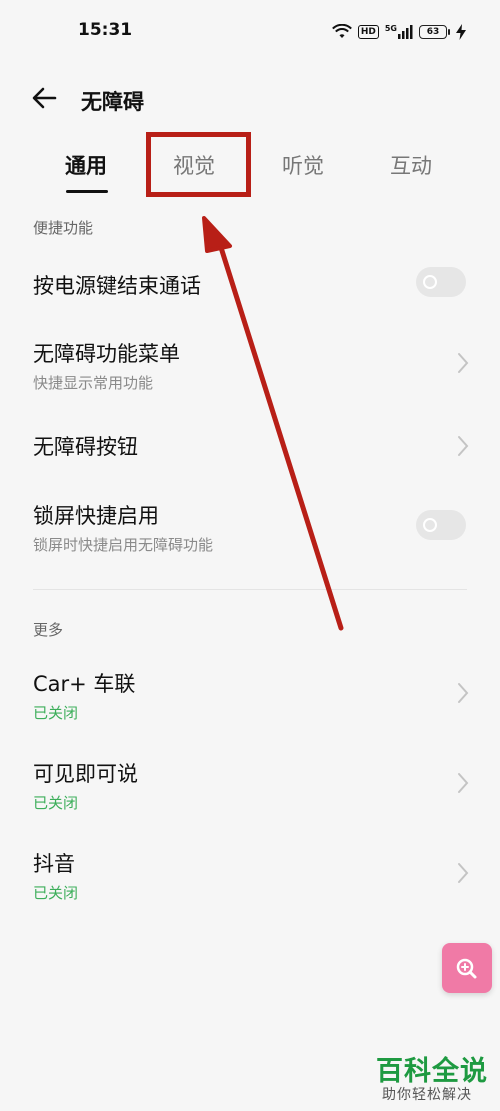  I want to click on zoom-in-icon, so click(466, 968).